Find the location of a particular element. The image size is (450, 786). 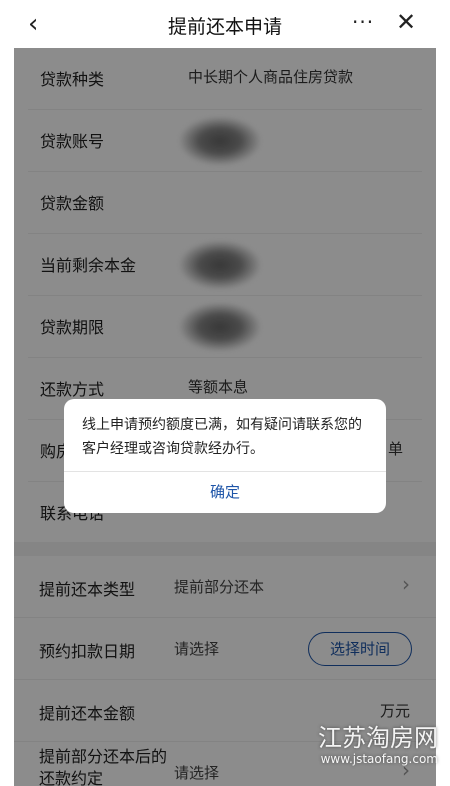

watermark-url: www.jstaofang.com is located at coordinates (379, 759).